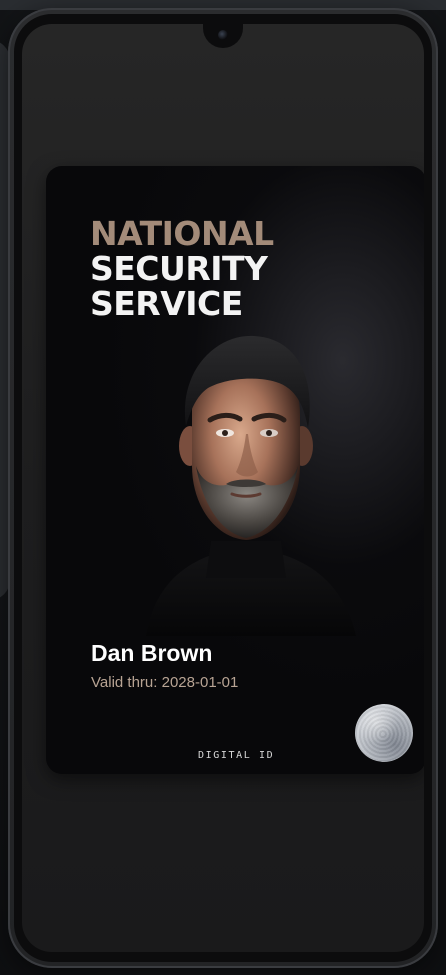 Image resolution: width=446 pixels, height=975 pixels. Describe the element at coordinates (236, 755) in the screenshot. I see `digital-id-label: DIGITAL ID` at that location.